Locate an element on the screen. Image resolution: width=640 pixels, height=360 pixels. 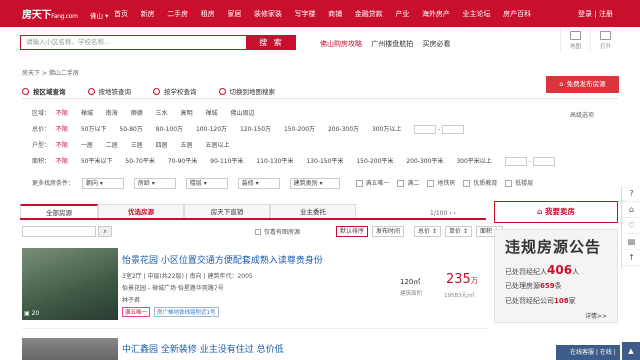
keyword-input is located at coordinates (59, 231).